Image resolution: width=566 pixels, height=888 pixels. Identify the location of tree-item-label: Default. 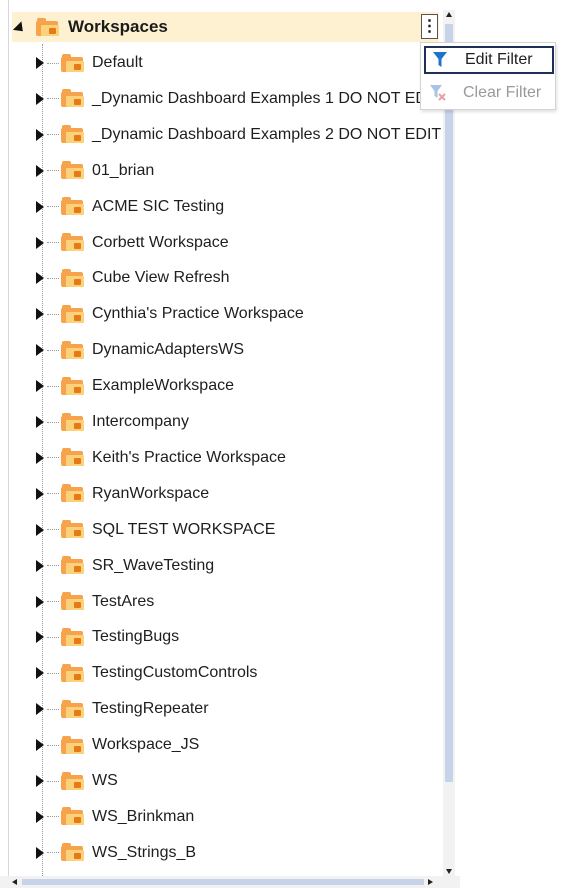
(117, 62).